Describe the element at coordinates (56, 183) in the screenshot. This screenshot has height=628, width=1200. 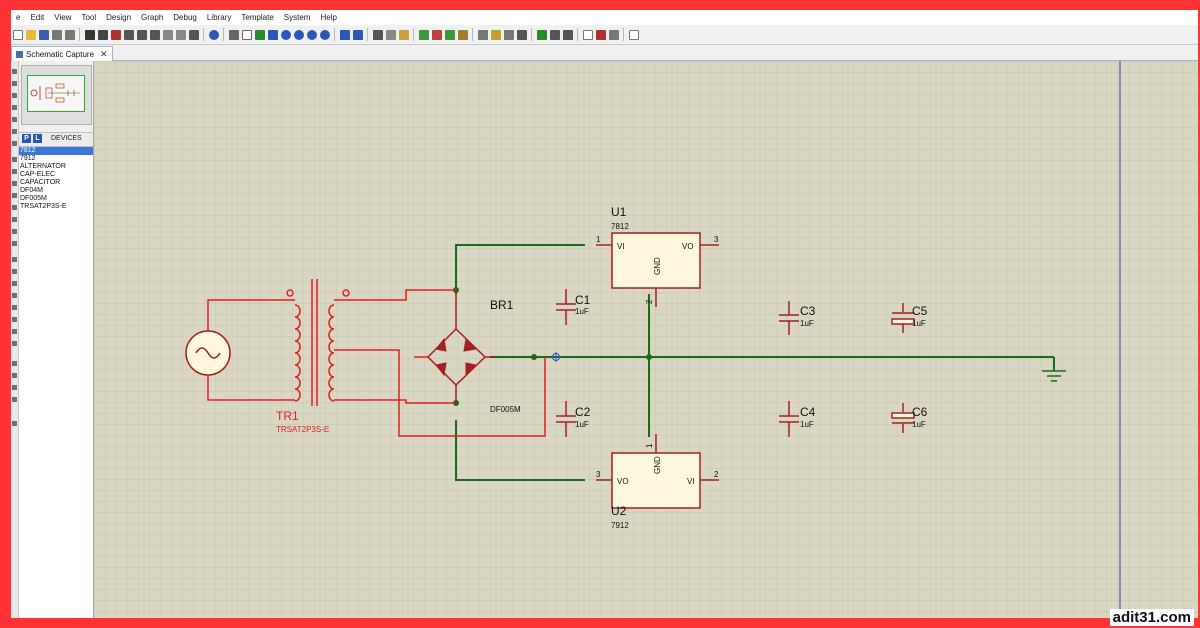
I see `device-item: CAPACITOR` at that location.